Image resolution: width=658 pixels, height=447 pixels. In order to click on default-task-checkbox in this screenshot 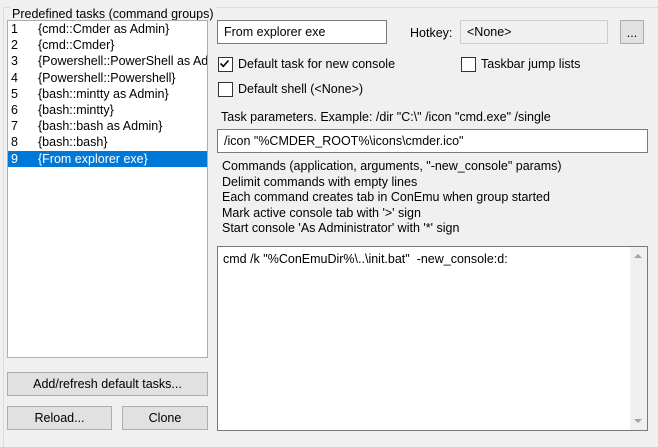, I will do `click(225, 64)`.